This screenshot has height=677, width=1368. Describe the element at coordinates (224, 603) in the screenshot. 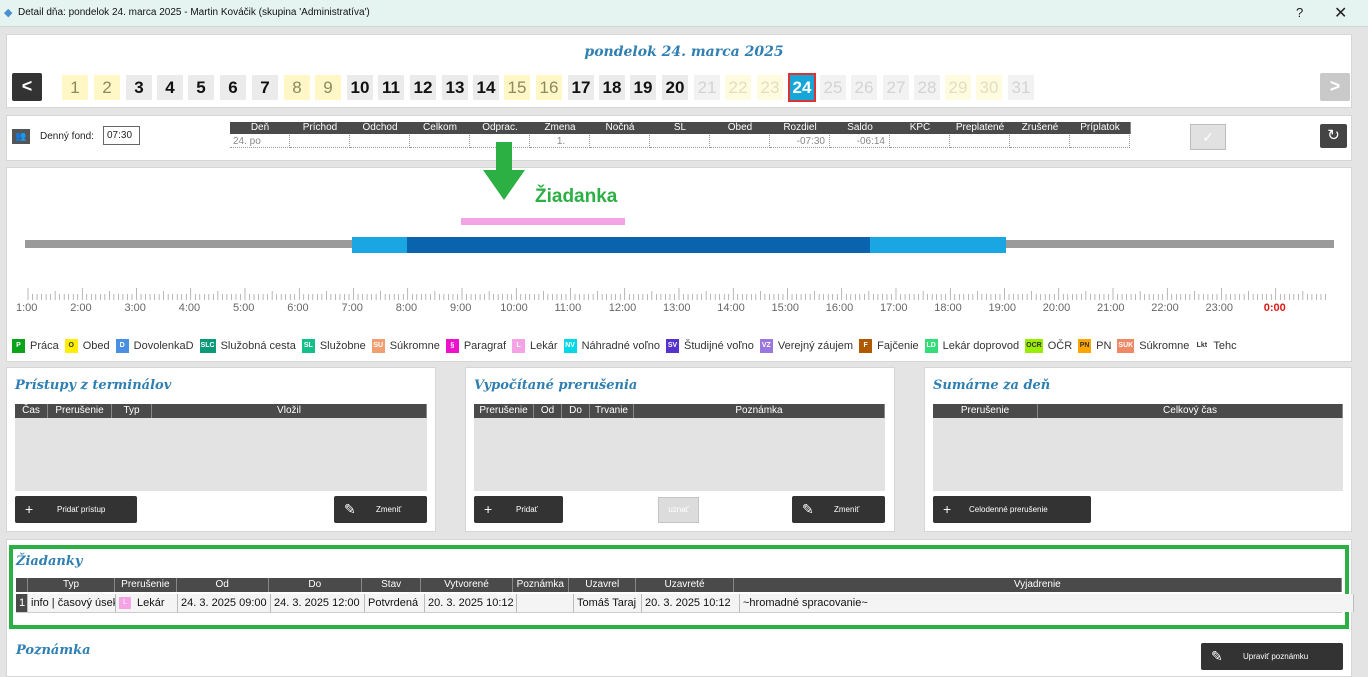

I see `table-cell-od: 24. 3. 2025 09:00` at that location.